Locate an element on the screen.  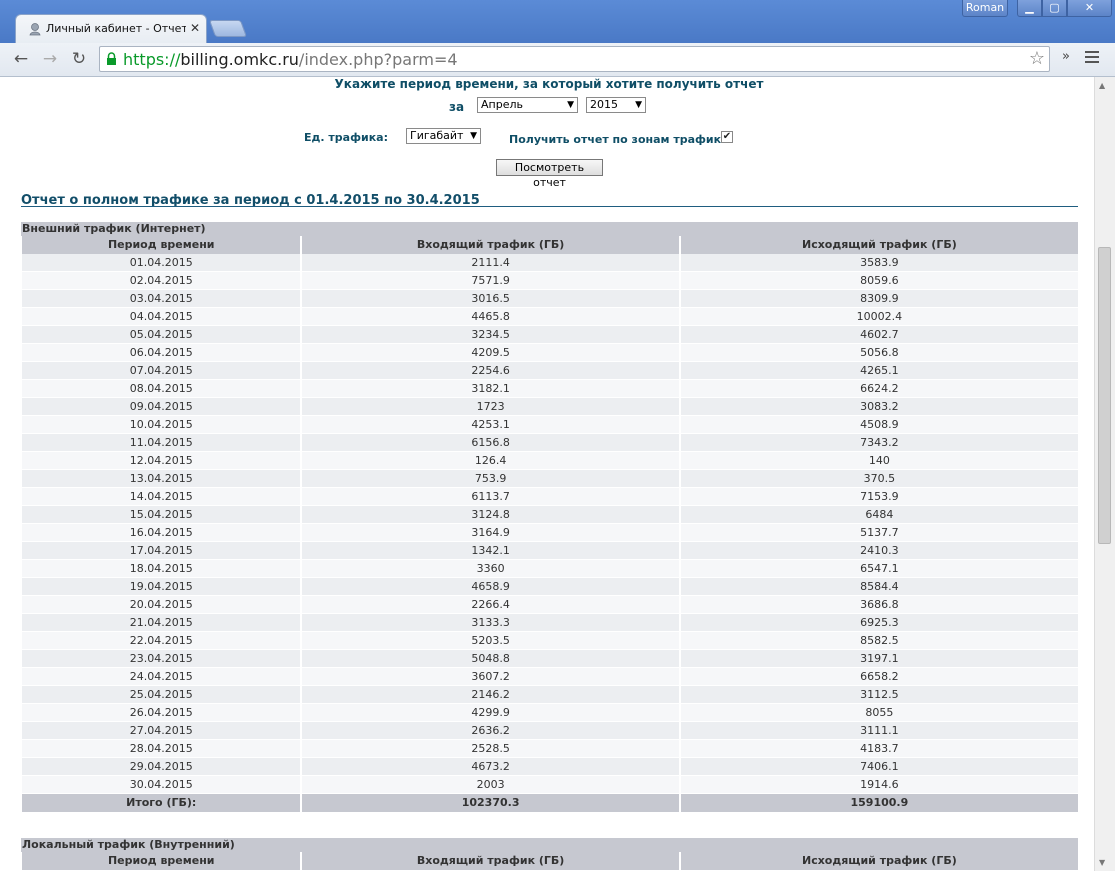
close-window-icon: ✕ is located at coordinates (1089, 8).